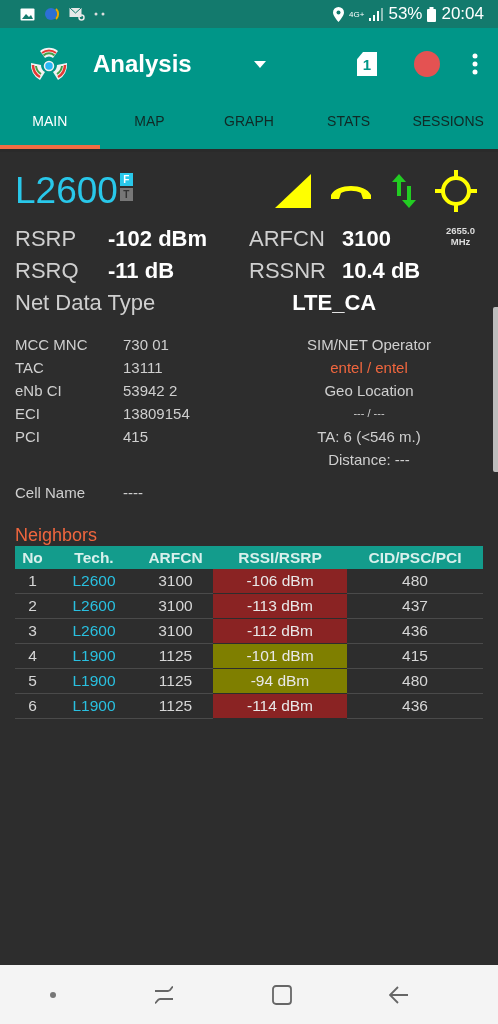  I want to click on crosshair-icon, so click(456, 191).